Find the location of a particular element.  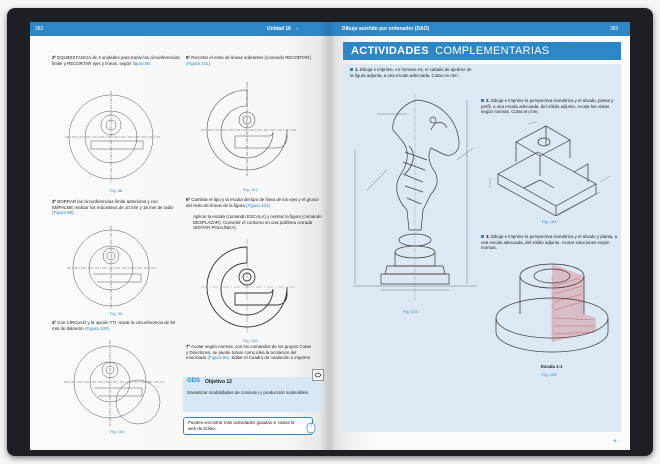

step-7-ref: (Figura 96). is located at coordinates (219, 357).